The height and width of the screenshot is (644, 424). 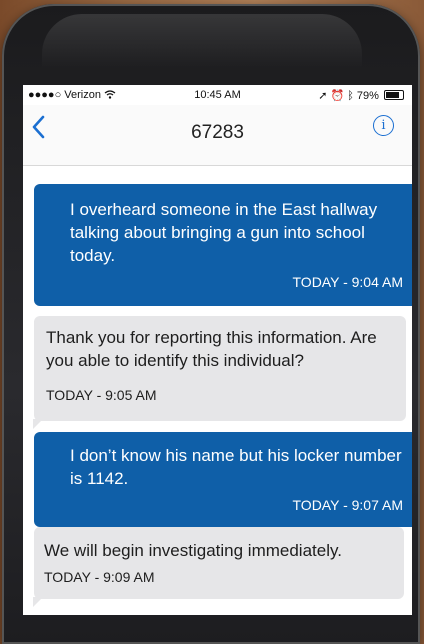 I want to click on message-timestamp: TODAY - 9:07 AM, so click(x=348, y=505).